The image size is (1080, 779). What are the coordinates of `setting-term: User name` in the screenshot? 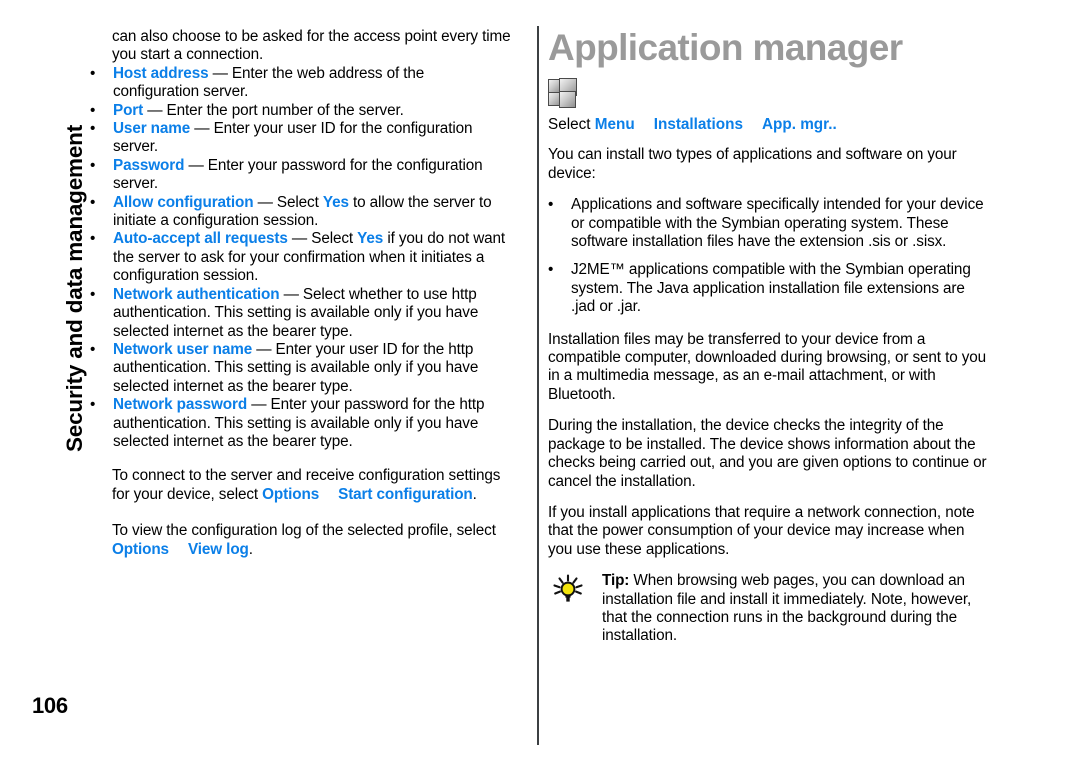 It's located at (152, 129).